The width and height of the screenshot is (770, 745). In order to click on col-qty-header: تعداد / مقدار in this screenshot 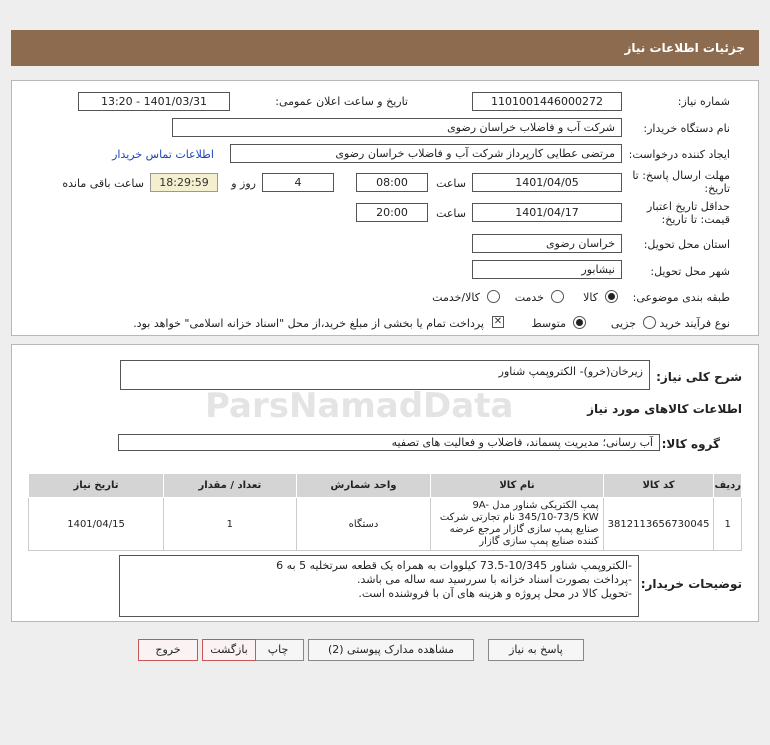, I will do `click(230, 485)`.